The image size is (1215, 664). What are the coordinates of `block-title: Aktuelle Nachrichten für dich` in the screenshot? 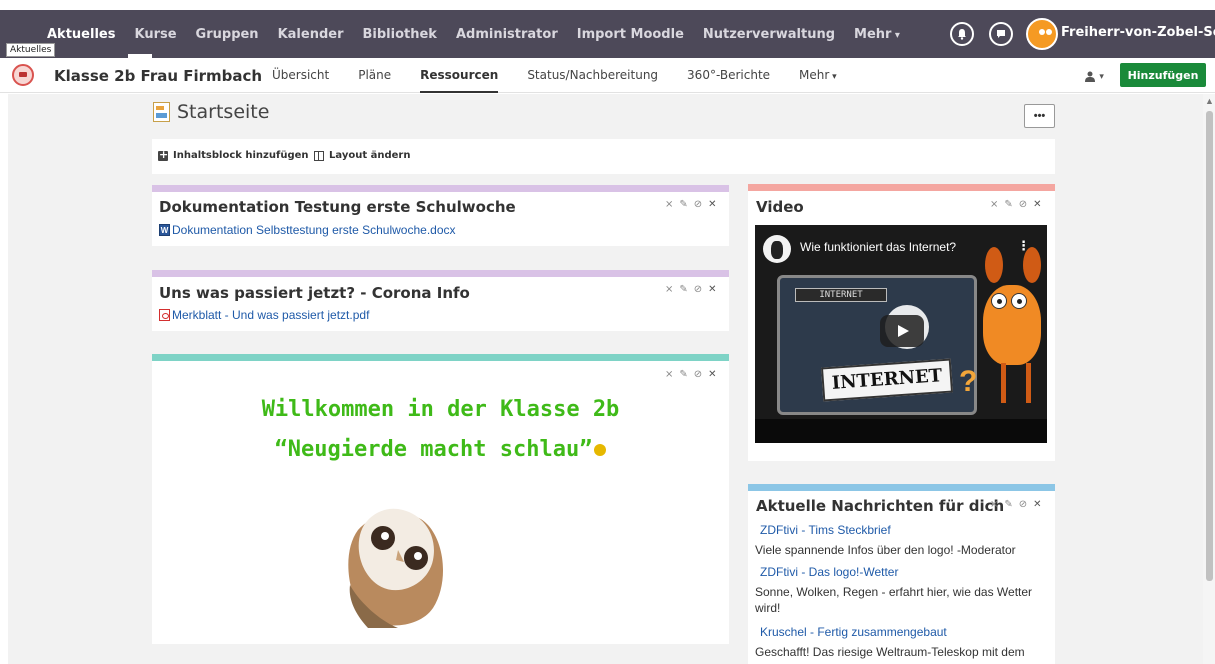 It's located at (880, 506).